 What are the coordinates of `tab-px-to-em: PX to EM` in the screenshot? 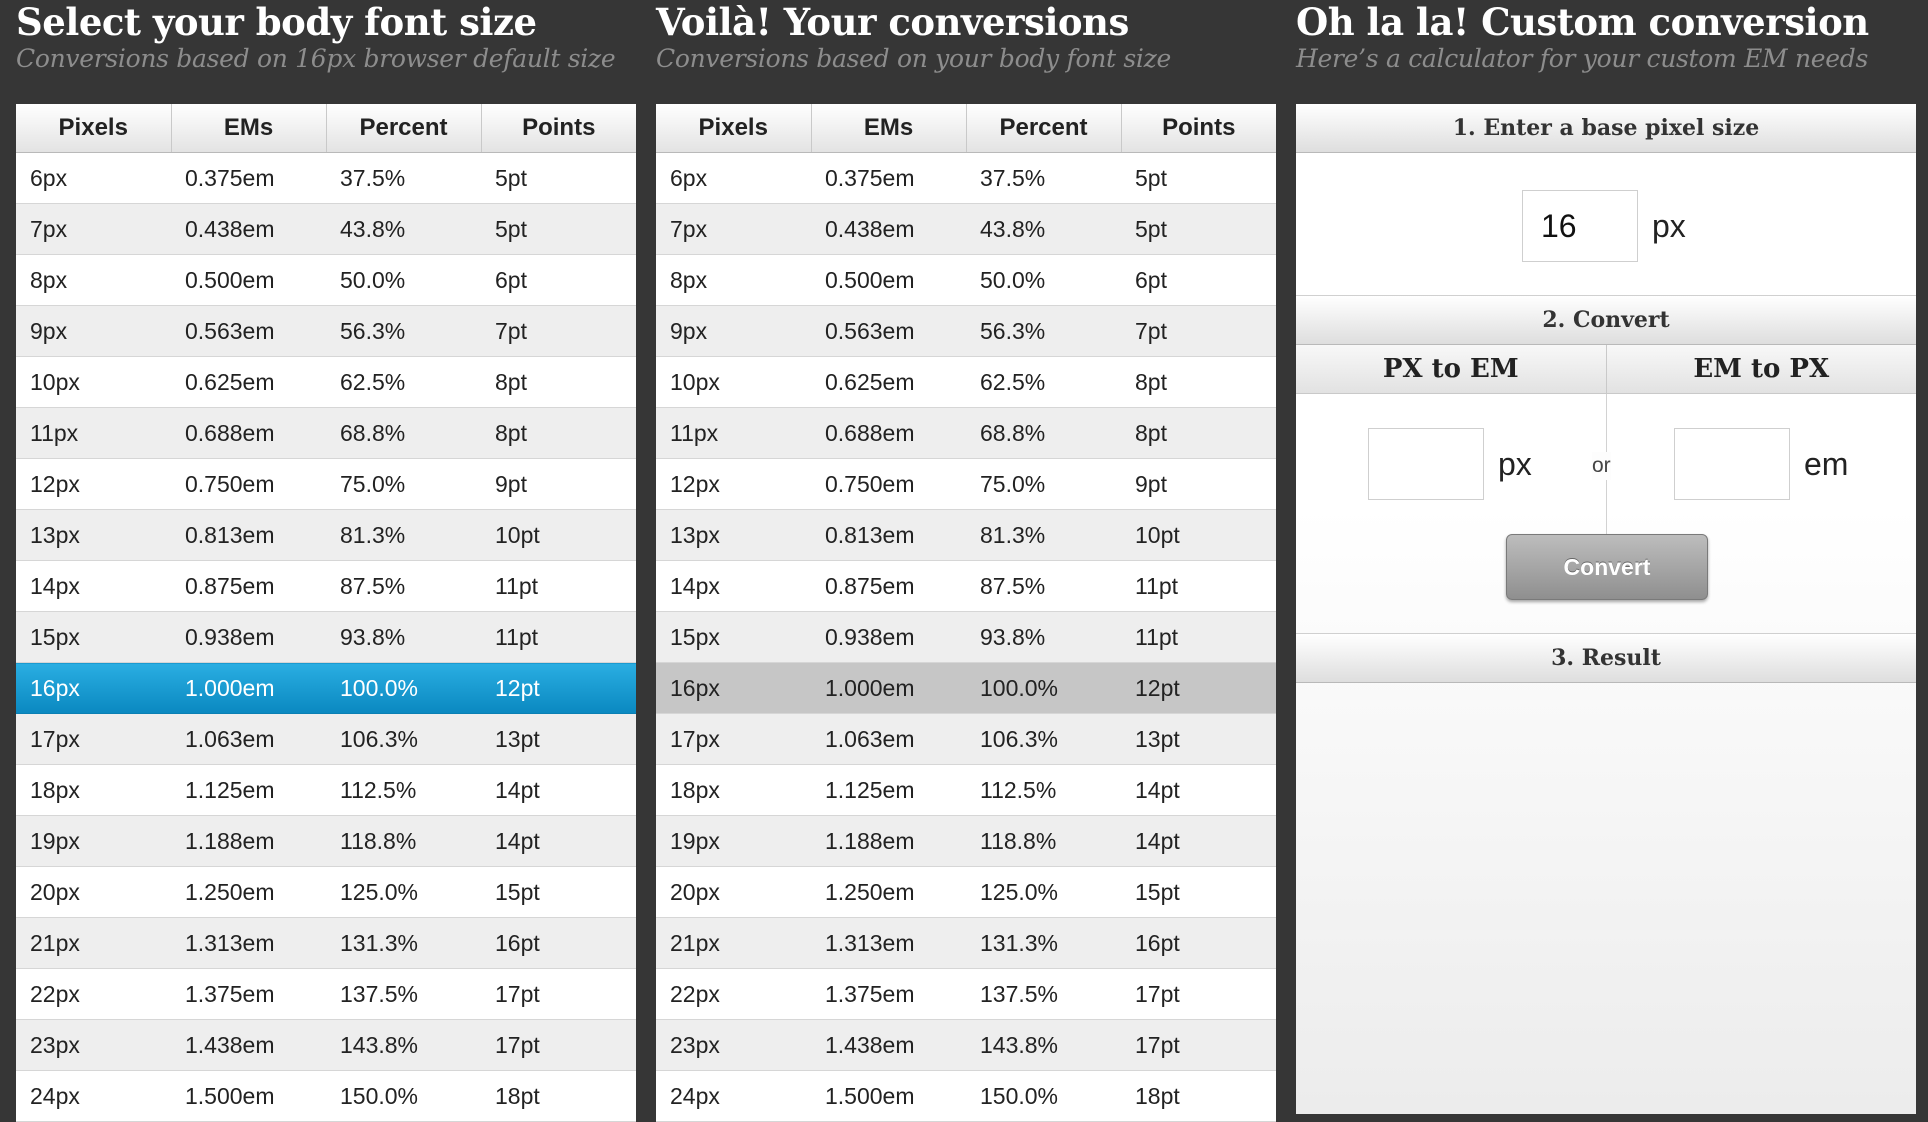 It's located at (1451, 369).